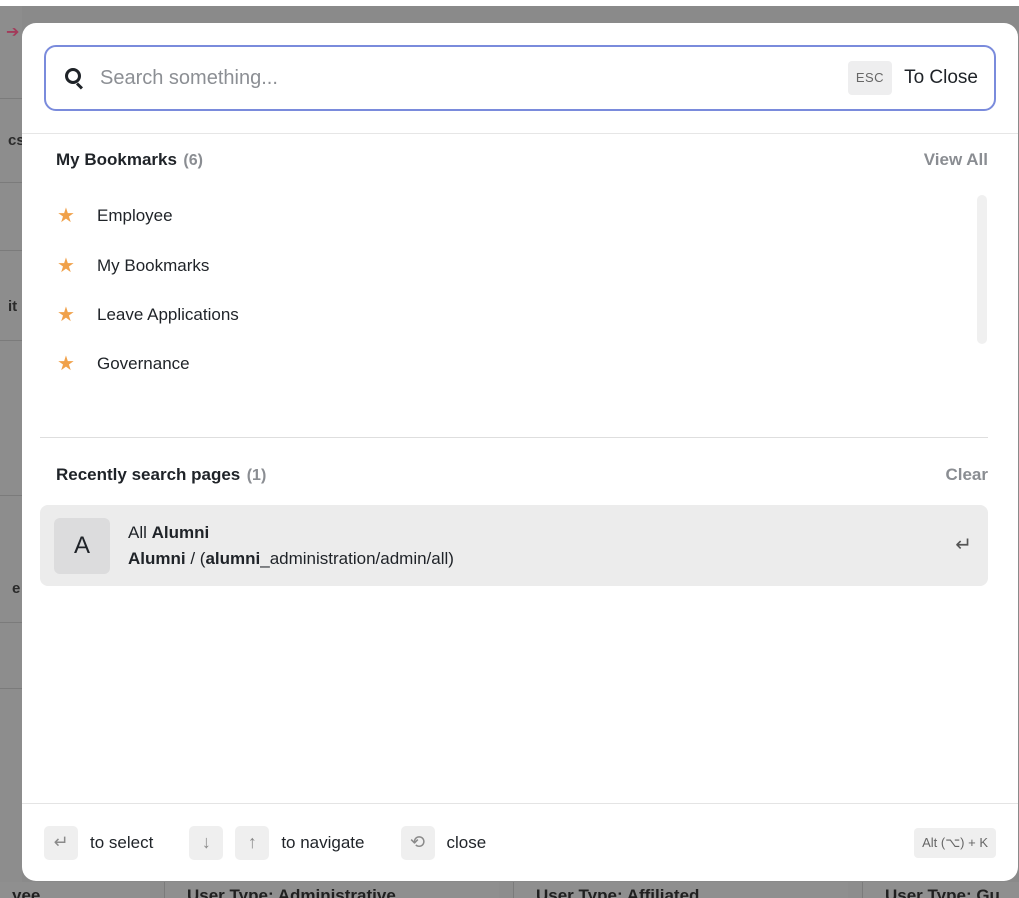 The image size is (1019, 898). Describe the element at coordinates (252, 842) in the screenshot. I see `arrow-up-icon: ↑` at that location.